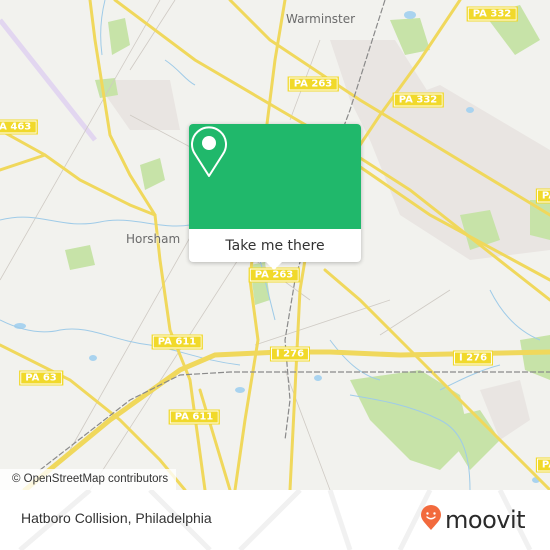 This screenshot has width=550, height=550. What do you see at coordinates (485, 520) in the screenshot?
I see `moovit-wordmark: moovit` at bounding box center [485, 520].